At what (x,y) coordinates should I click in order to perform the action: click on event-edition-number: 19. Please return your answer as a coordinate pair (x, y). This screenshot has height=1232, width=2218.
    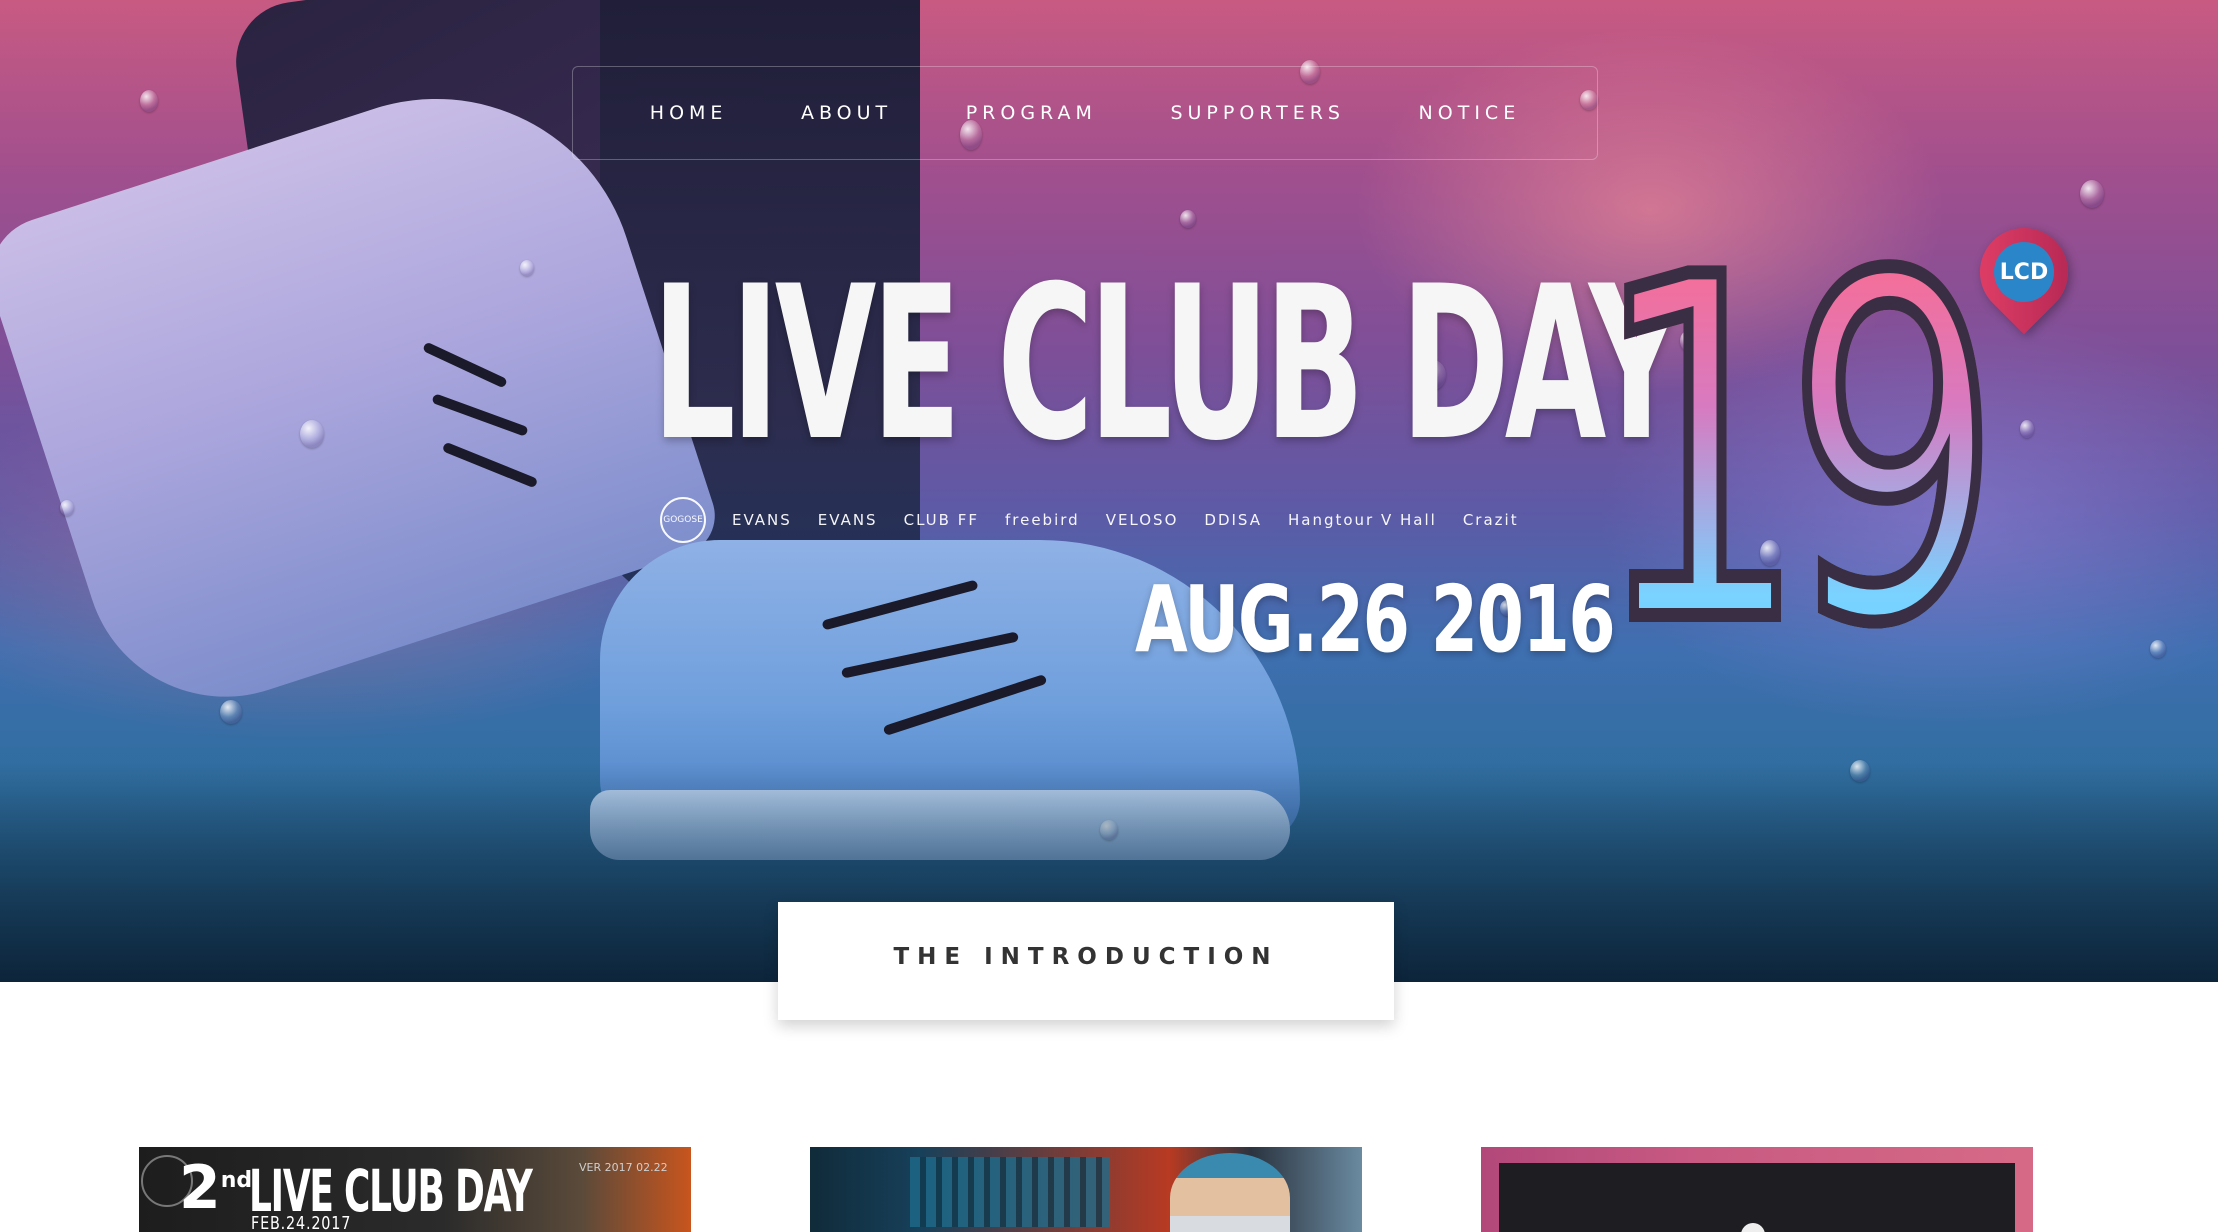
    Looking at the image, I should click on (1796, 452).